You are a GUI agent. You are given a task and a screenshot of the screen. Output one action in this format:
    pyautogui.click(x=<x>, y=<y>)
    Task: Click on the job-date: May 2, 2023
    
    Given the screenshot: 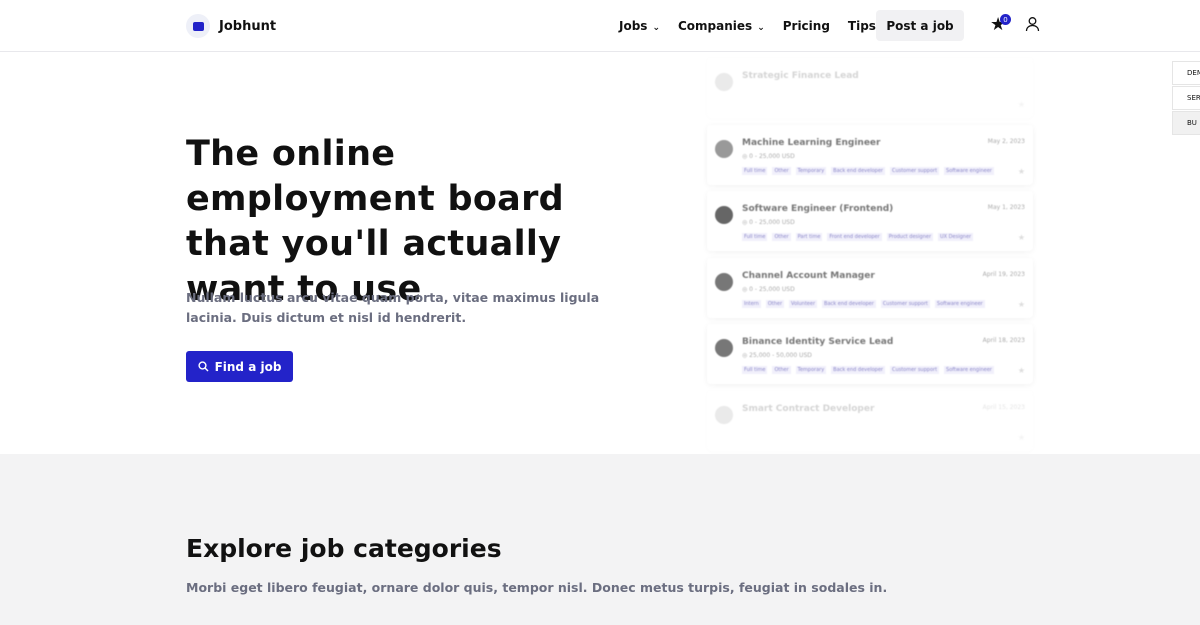 What is the action you would take?
    pyautogui.click(x=1006, y=141)
    